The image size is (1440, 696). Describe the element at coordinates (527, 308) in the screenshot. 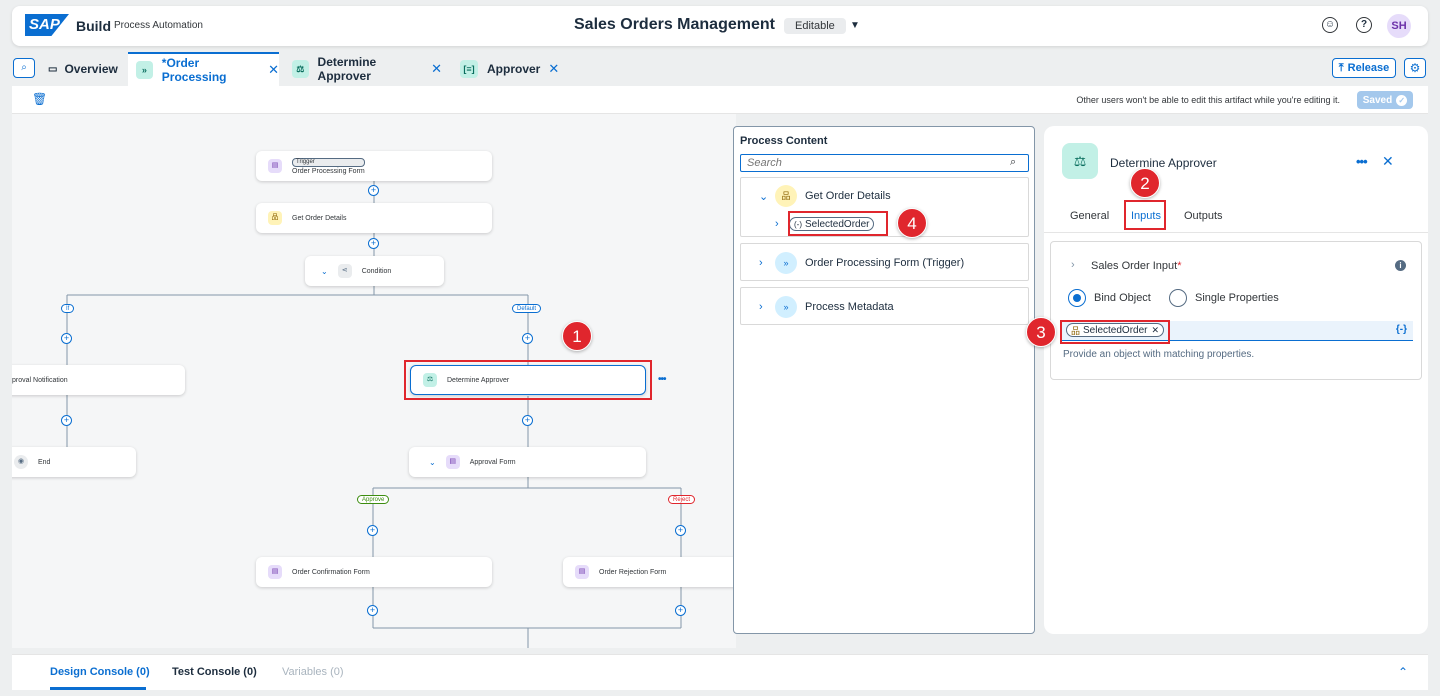

I see `branch-tag-default: Default` at that location.